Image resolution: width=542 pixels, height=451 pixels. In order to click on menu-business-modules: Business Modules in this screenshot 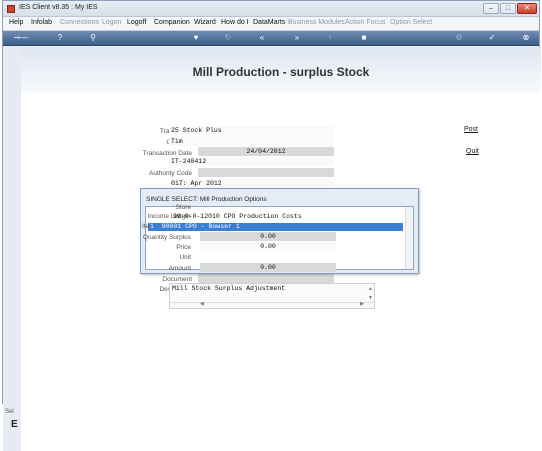, I will do `click(316, 22)`.